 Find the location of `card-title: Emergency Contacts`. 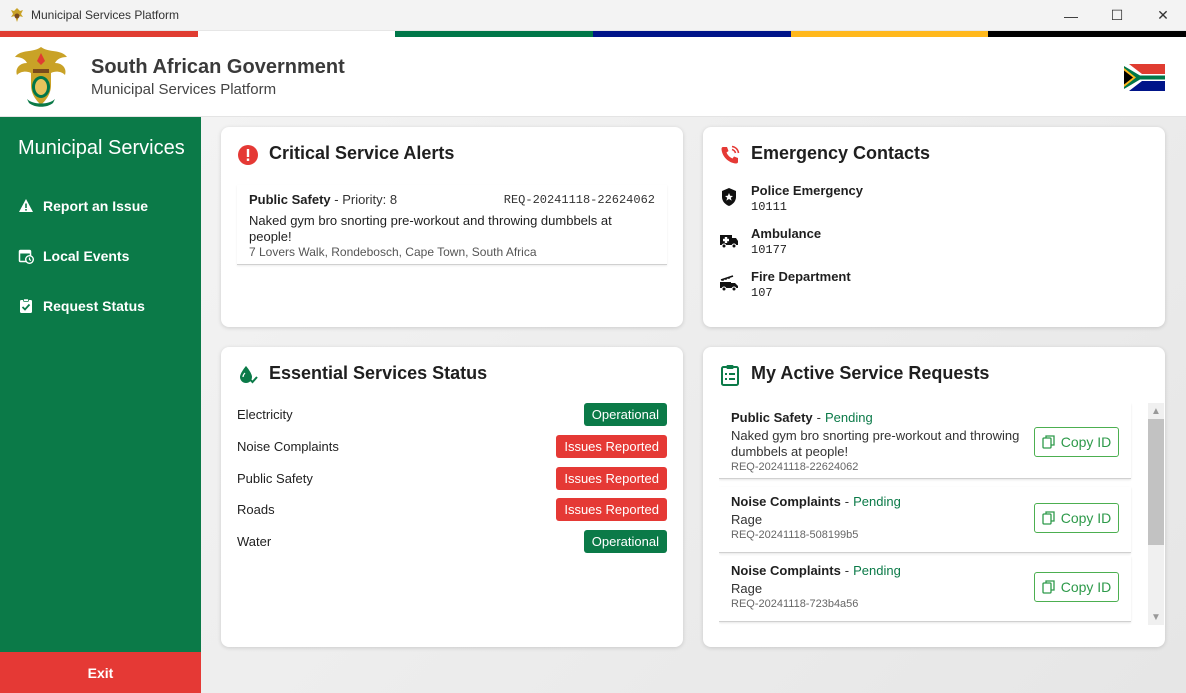

card-title: Emergency Contacts is located at coordinates (841, 153).